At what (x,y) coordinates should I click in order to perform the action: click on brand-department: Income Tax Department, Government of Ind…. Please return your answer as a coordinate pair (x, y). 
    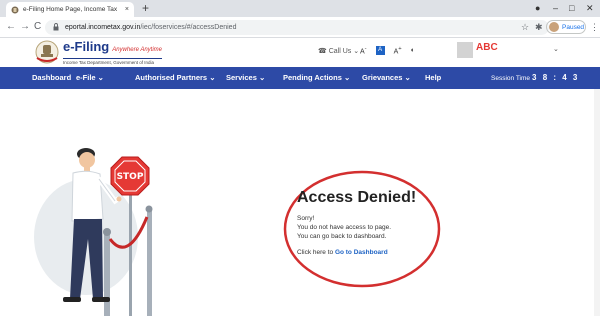
    Looking at the image, I should click on (113, 62).